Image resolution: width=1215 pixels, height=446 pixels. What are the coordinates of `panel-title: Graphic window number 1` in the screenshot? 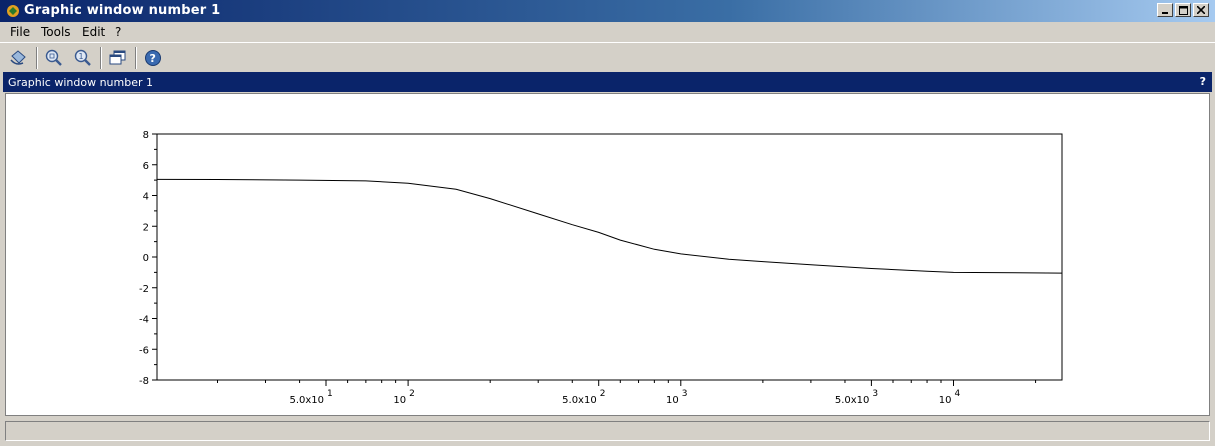 It's located at (80, 82).